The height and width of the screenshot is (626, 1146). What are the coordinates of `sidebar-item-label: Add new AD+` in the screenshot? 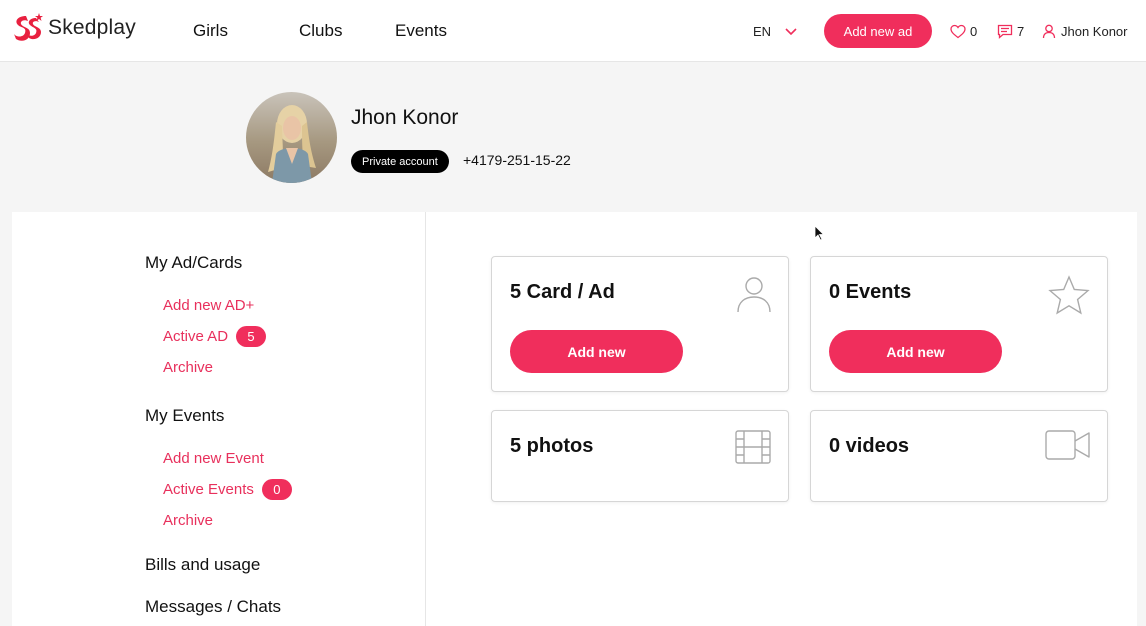 It's located at (209, 305).